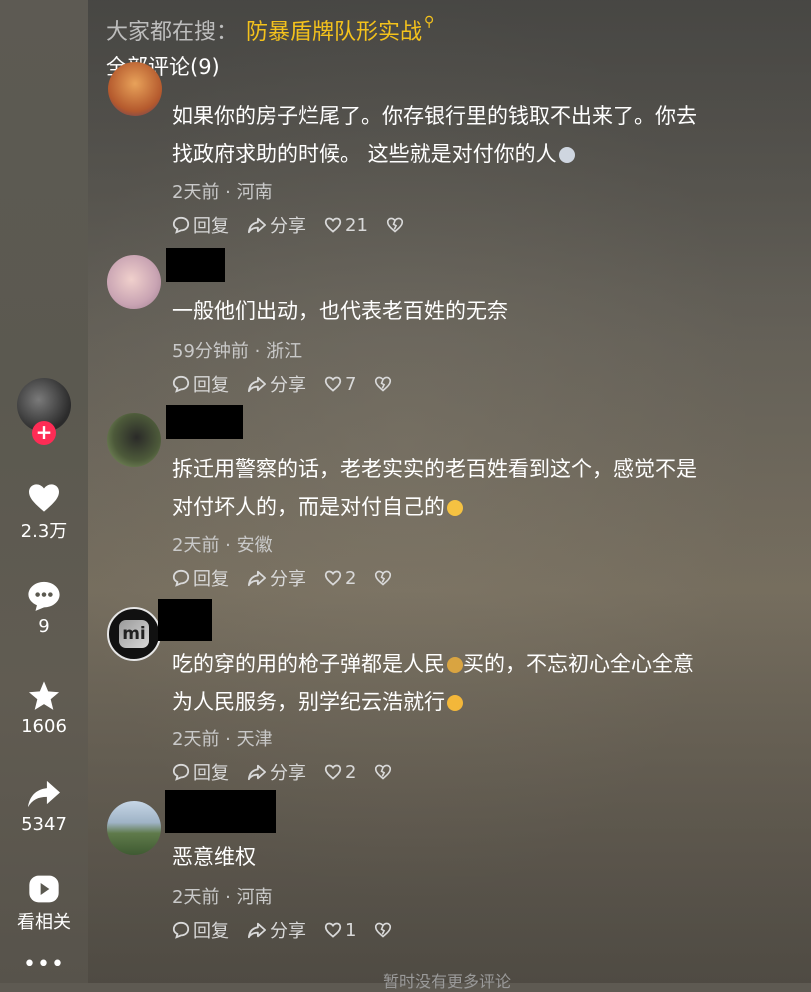  I want to click on like-count: 2.3万, so click(44, 531).